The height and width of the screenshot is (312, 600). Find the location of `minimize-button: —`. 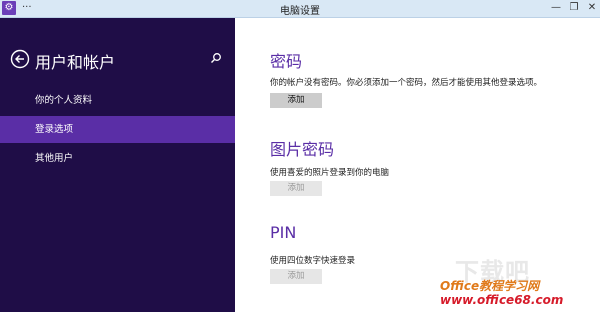

minimize-button: — is located at coordinates (556, 8).